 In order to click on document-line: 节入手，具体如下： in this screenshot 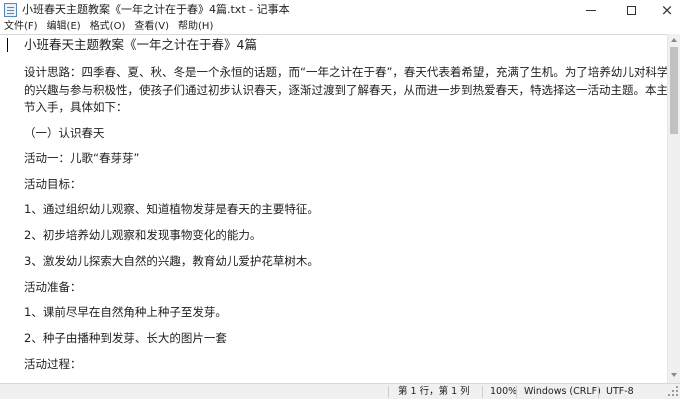, I will do `click(76, 107)`.